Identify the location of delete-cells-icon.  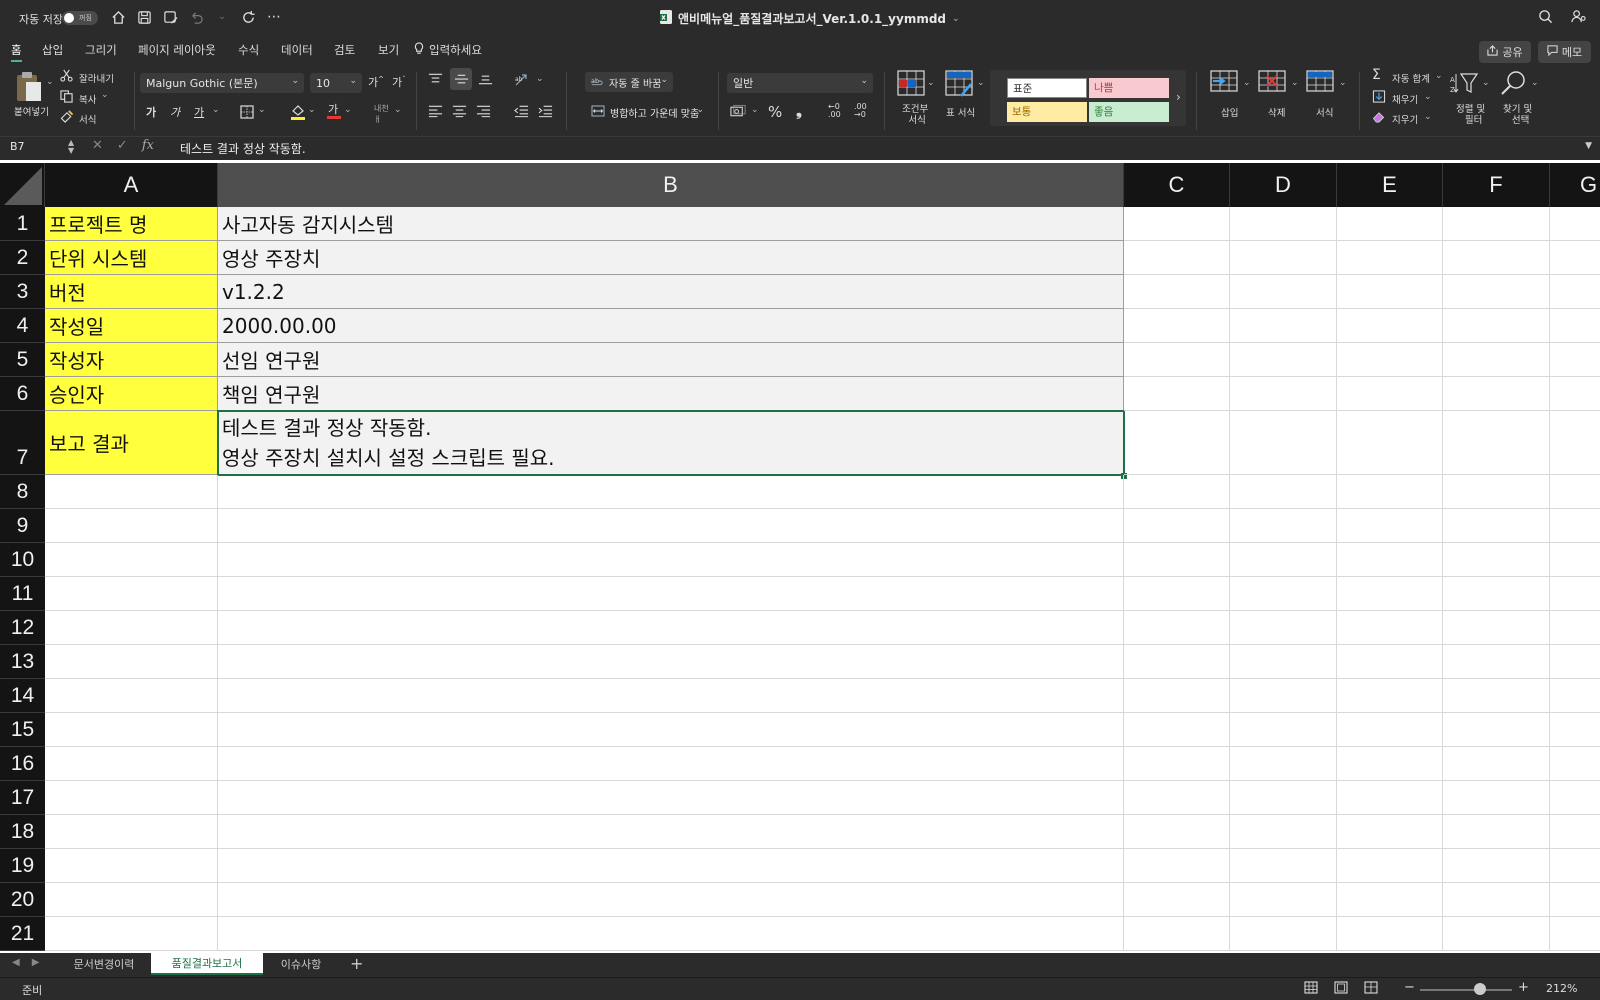
(1273, 84).